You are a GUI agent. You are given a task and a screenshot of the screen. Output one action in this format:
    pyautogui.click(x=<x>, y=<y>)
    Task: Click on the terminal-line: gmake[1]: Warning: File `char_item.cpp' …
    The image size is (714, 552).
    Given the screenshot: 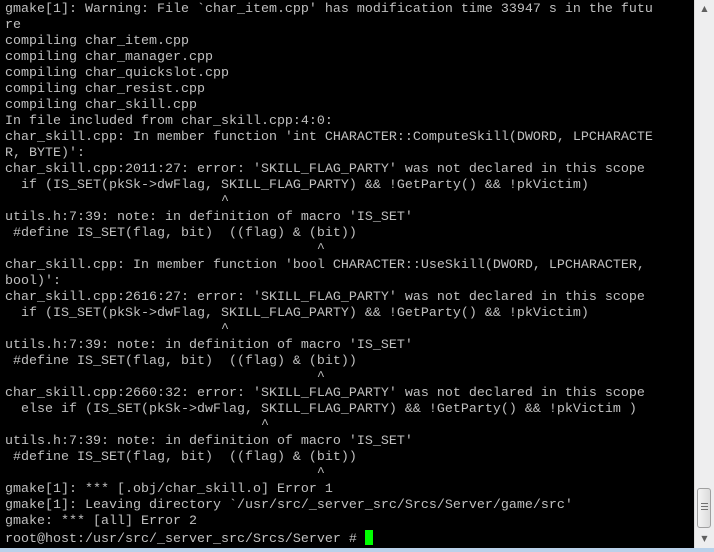 What is the action you would take?
    pyautogui.click(x=329, y=9)
    